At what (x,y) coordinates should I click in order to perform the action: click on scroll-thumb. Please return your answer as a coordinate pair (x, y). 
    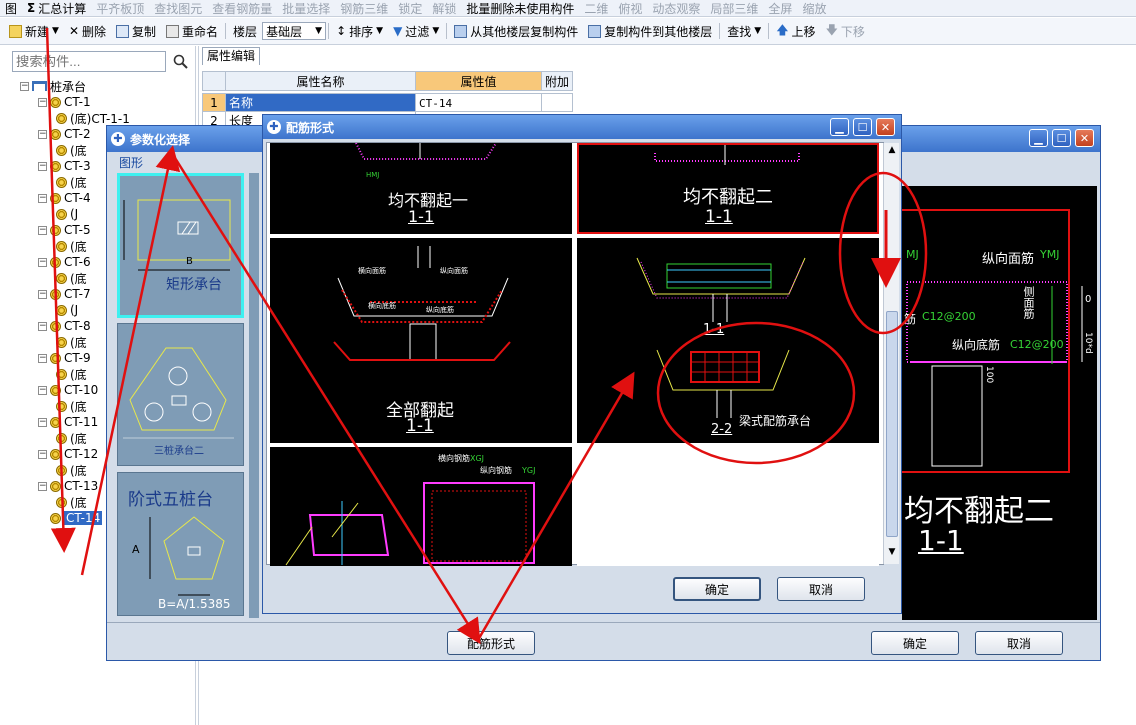
    Looking at the image, I should click on (892, 424).